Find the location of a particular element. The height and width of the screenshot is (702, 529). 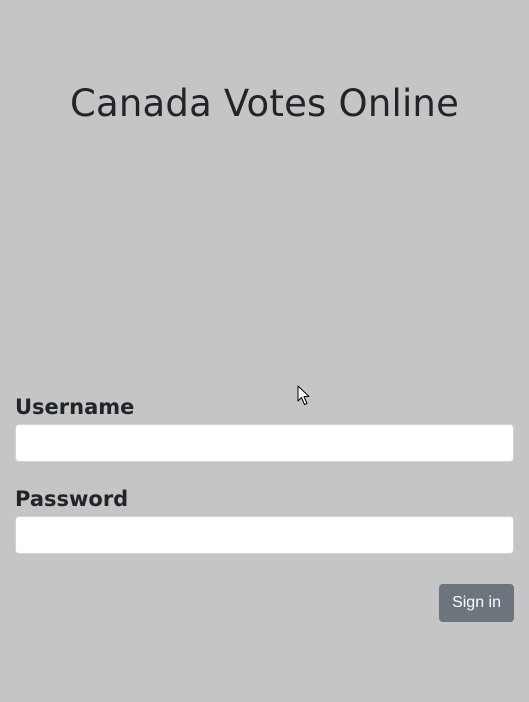

username-group: Username is located at coordinates (264, 427).